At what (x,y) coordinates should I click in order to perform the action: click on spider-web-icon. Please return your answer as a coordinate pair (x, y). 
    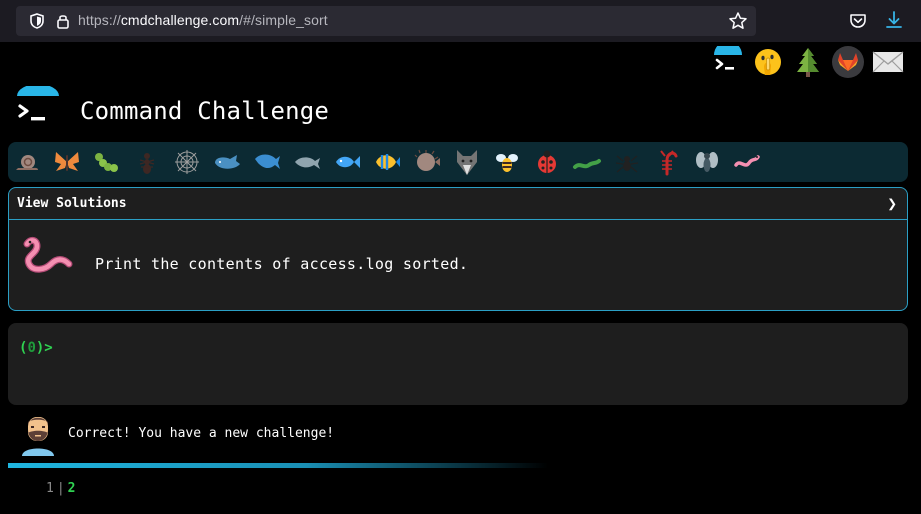
    Looking at the image, I should click on (187, 162).